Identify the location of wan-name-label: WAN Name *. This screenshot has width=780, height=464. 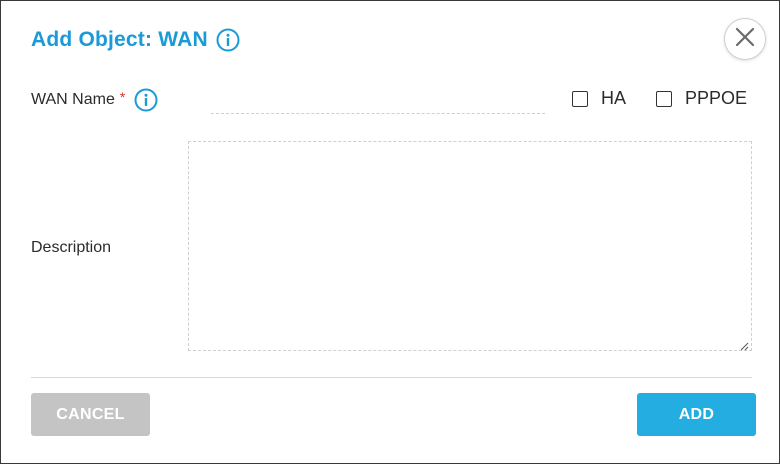
(94, 100).